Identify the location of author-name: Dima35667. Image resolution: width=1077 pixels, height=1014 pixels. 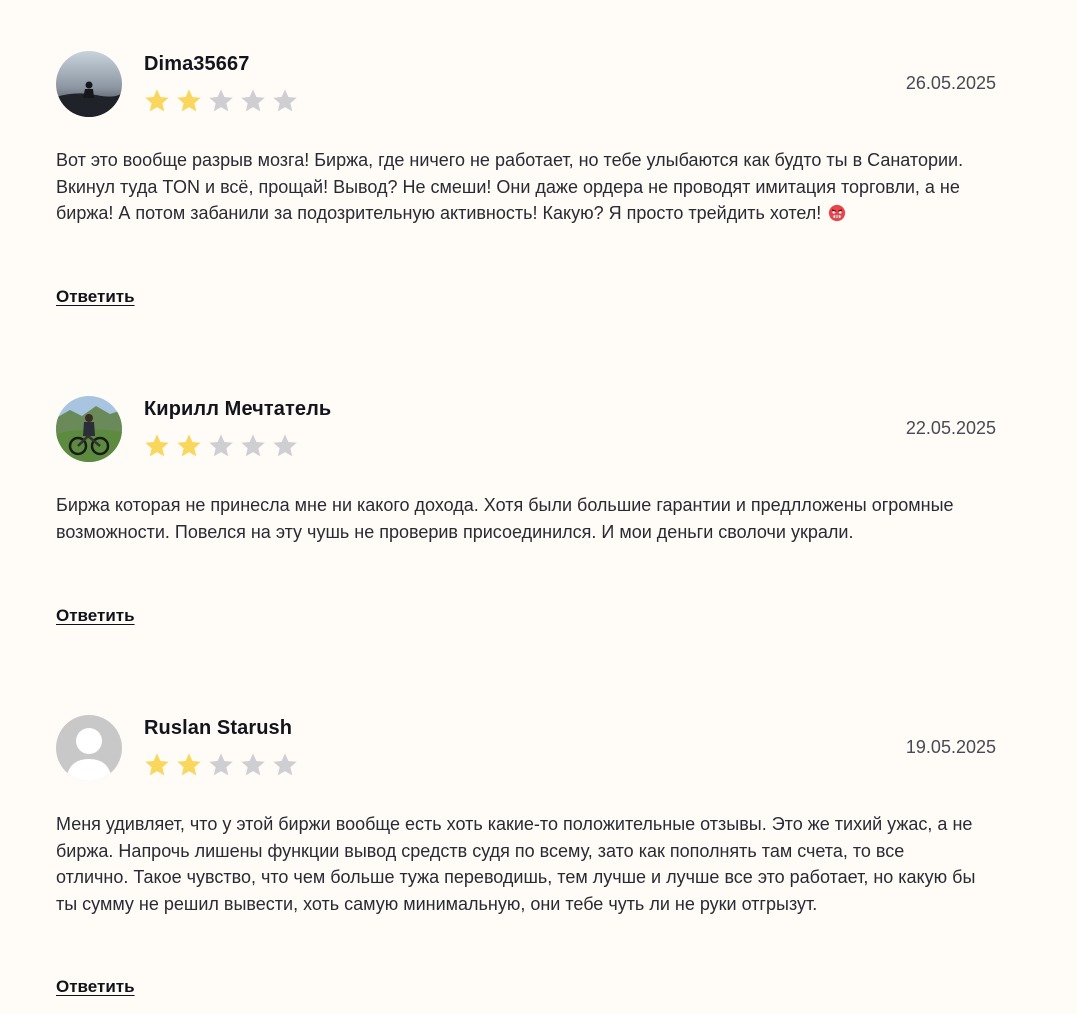
(197, 64).